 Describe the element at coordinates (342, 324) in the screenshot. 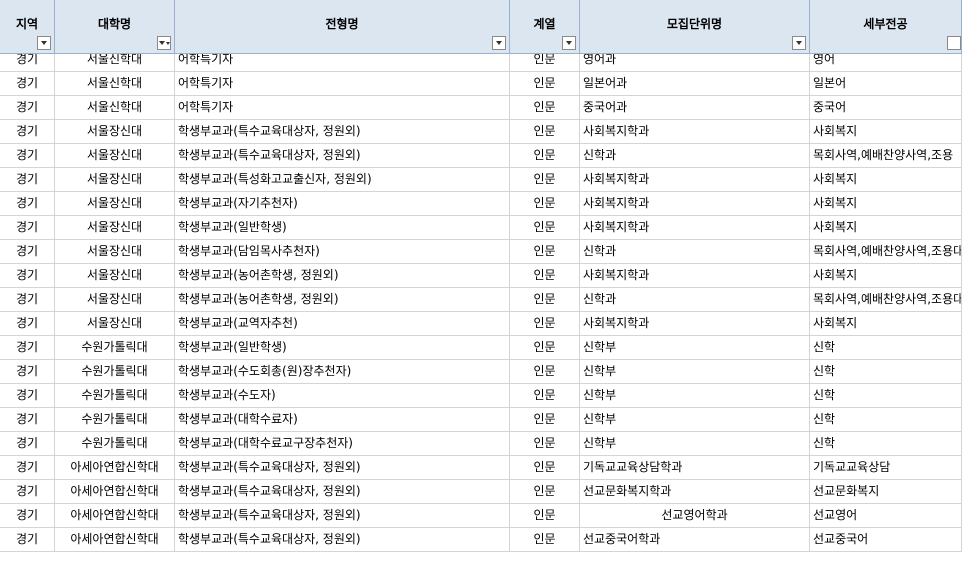

I see `admission-type-cell: 학생부교과(교역자추천)` at that location.